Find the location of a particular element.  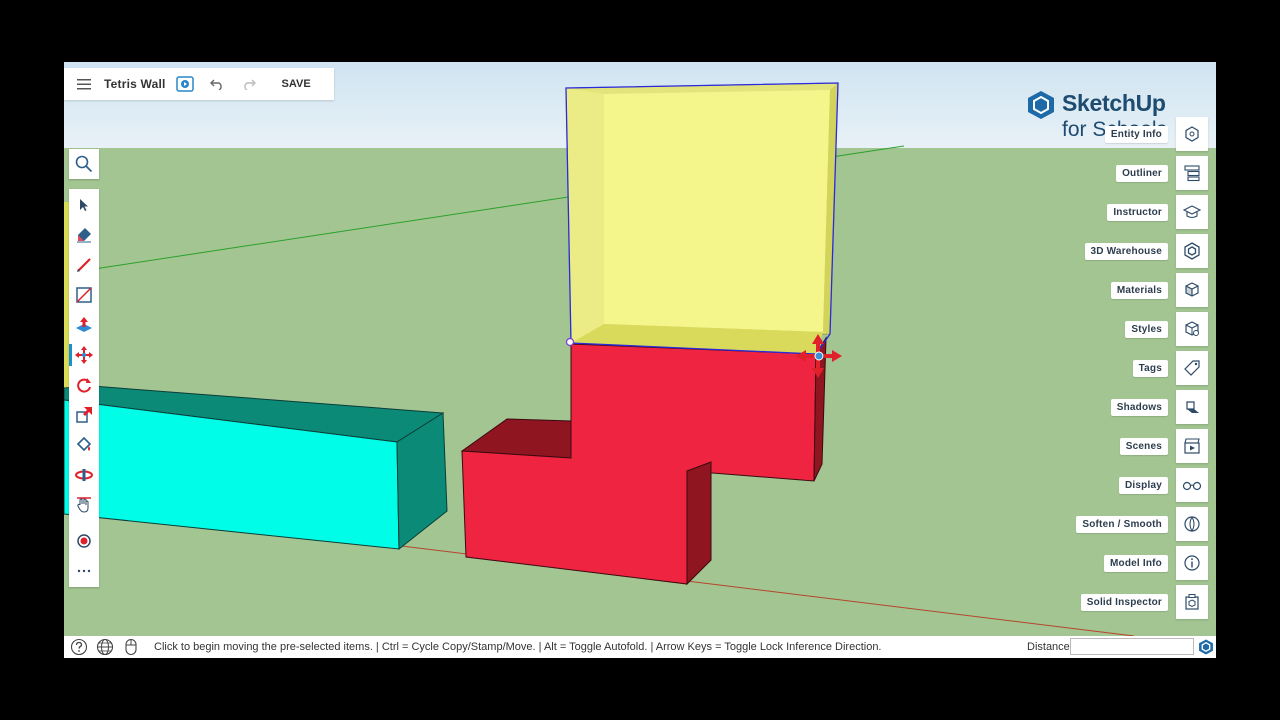

undo-icon is located at coordinates (217, 84).